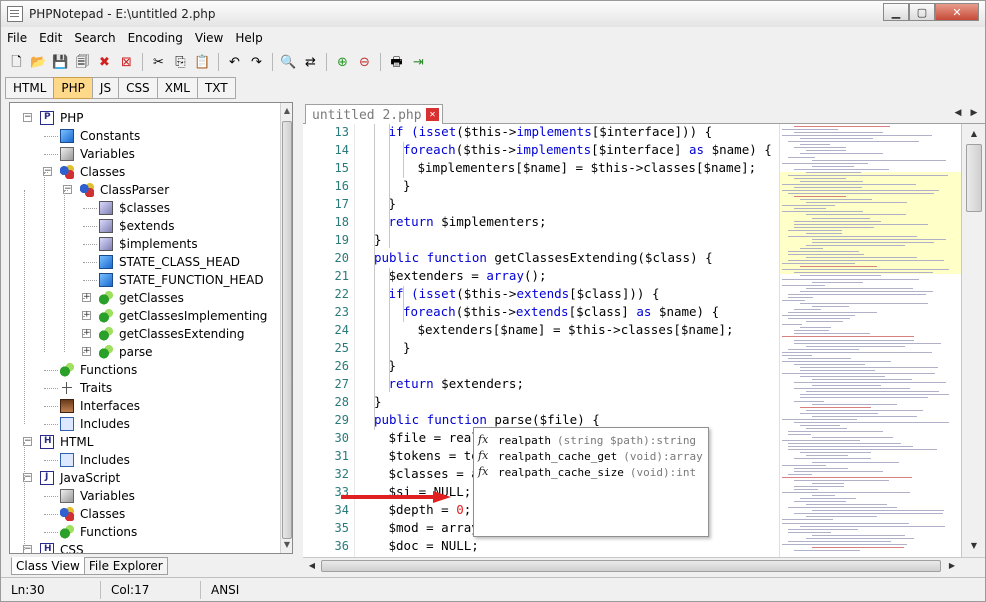  What do you see at coordinates (432, 114) in the screenshot?
I see `close-tab-icon: ✕` at bounding box center [432, 114].